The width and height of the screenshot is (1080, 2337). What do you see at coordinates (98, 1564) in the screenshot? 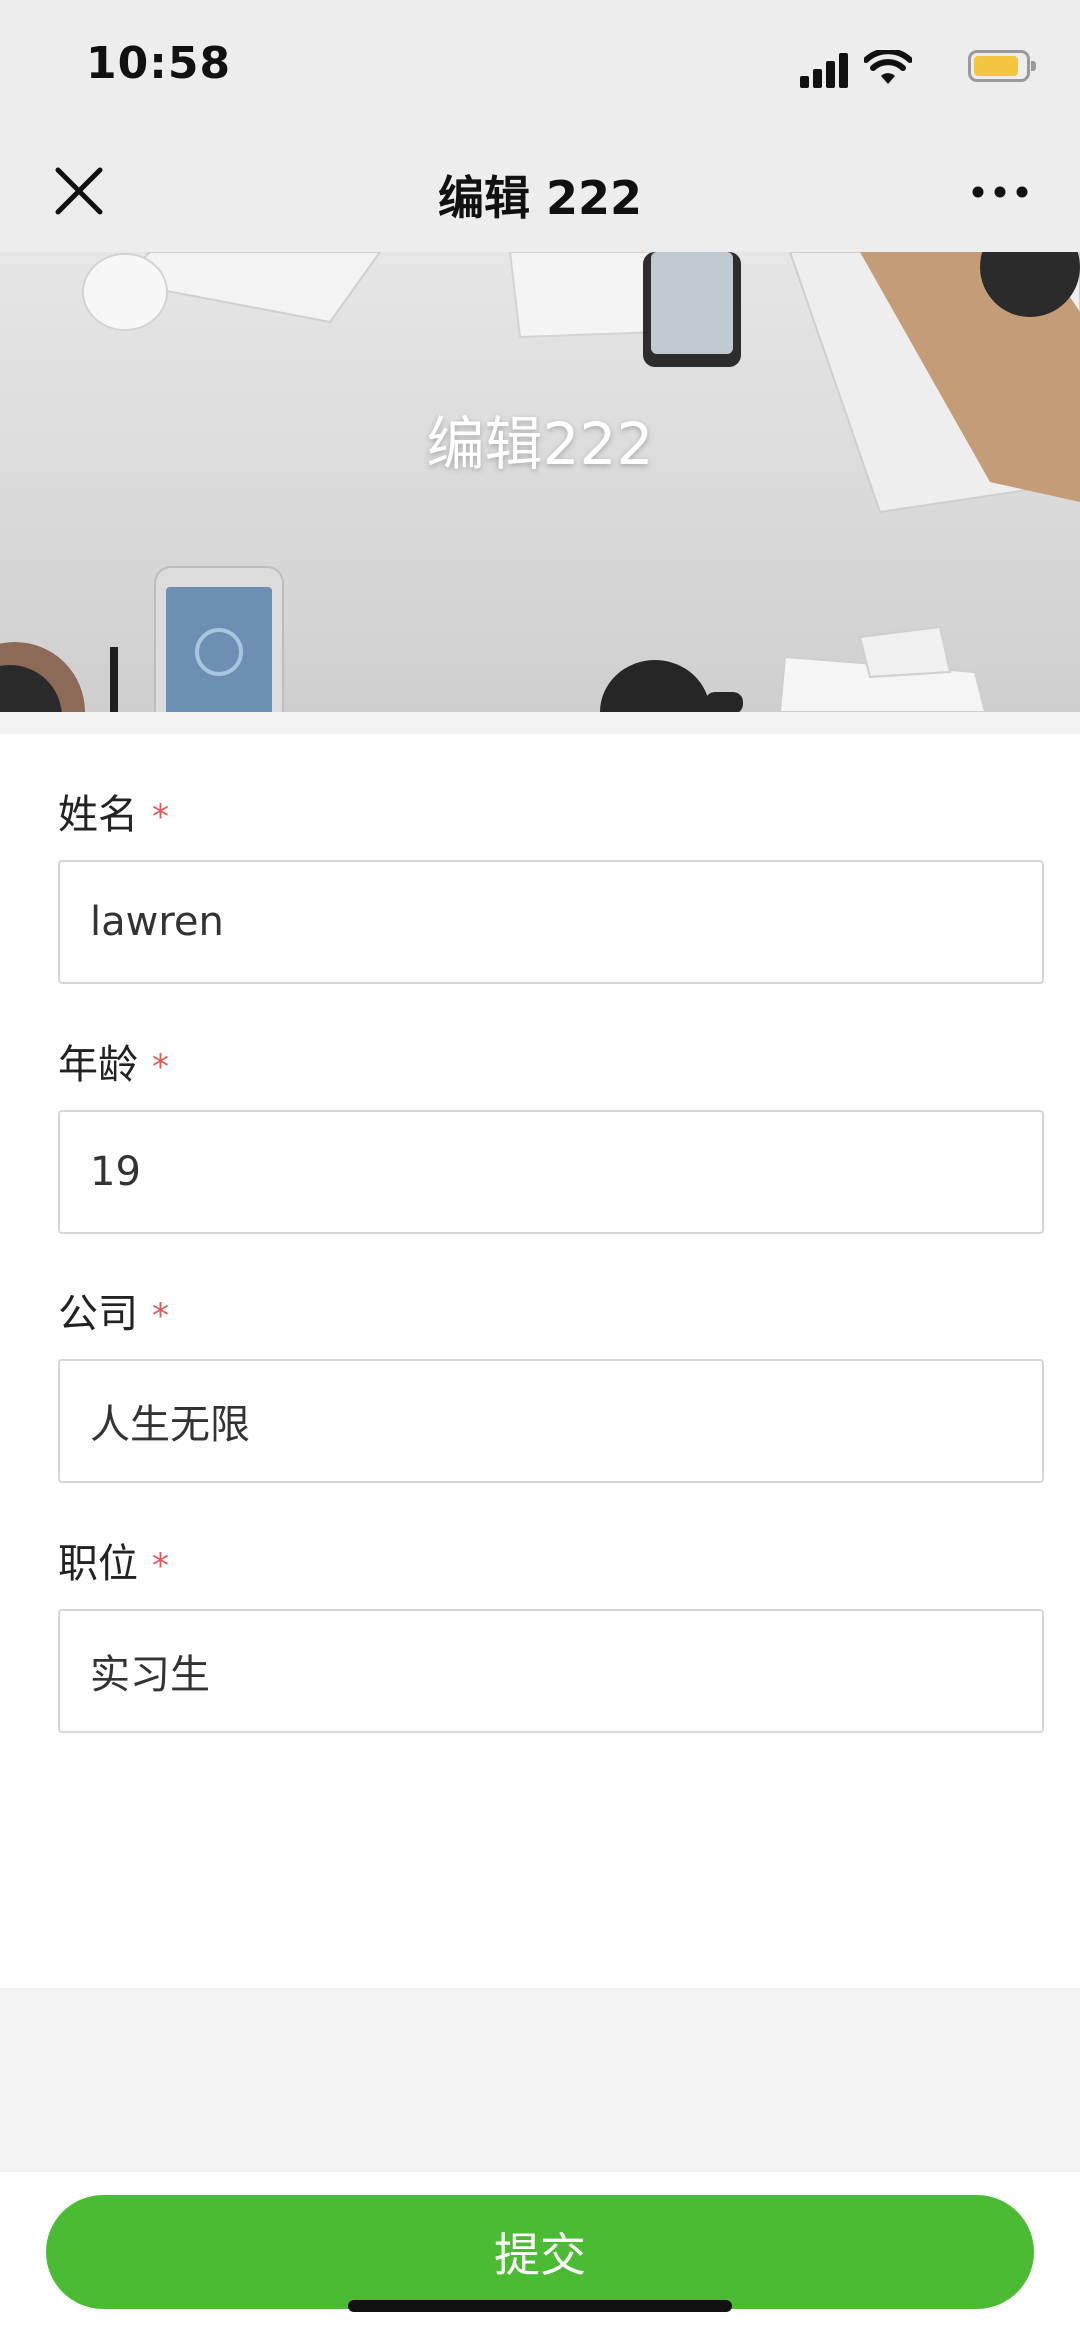
I see `position-label-text: 职位` at bounding box center [98, 1564].